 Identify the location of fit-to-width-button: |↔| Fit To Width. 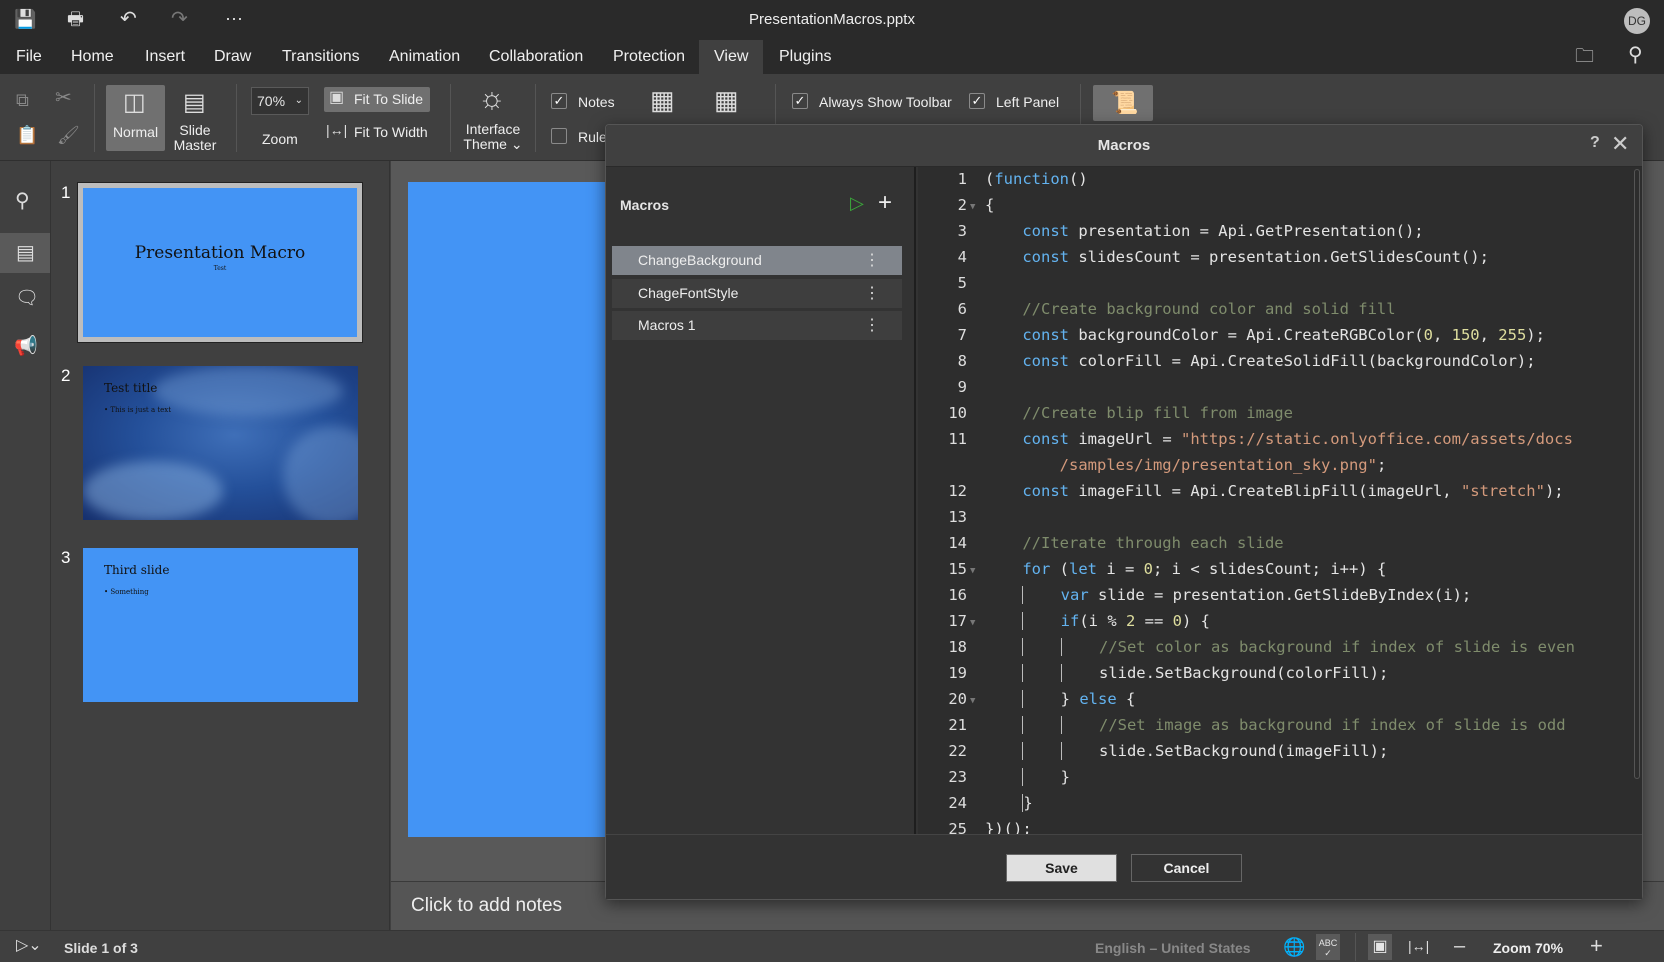
(379, 131).